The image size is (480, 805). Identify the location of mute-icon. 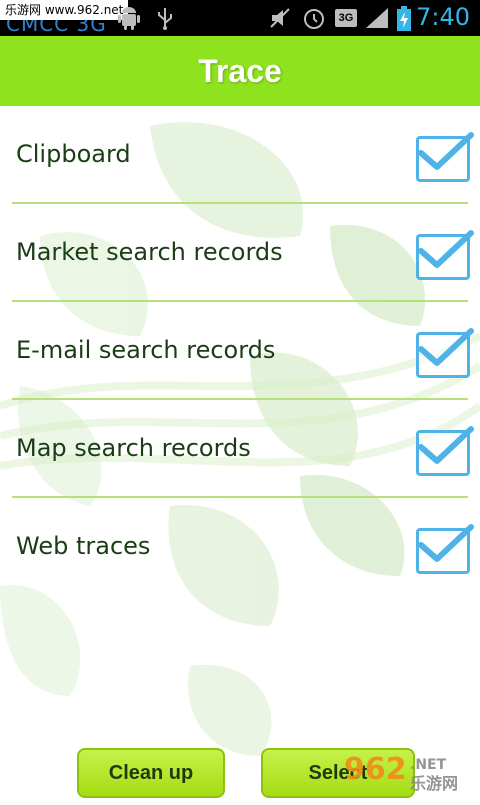
(280, 18).